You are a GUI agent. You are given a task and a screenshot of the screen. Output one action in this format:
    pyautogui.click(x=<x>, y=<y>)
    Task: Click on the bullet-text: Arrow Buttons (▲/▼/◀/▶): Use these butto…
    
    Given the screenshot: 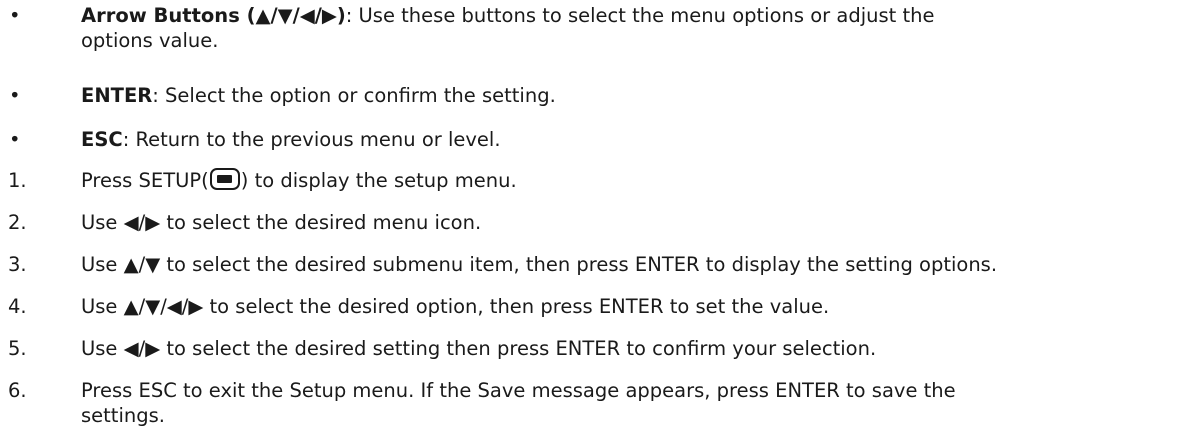 What is the action you would take?
    pyautogui.click(x=631, y=28)
    